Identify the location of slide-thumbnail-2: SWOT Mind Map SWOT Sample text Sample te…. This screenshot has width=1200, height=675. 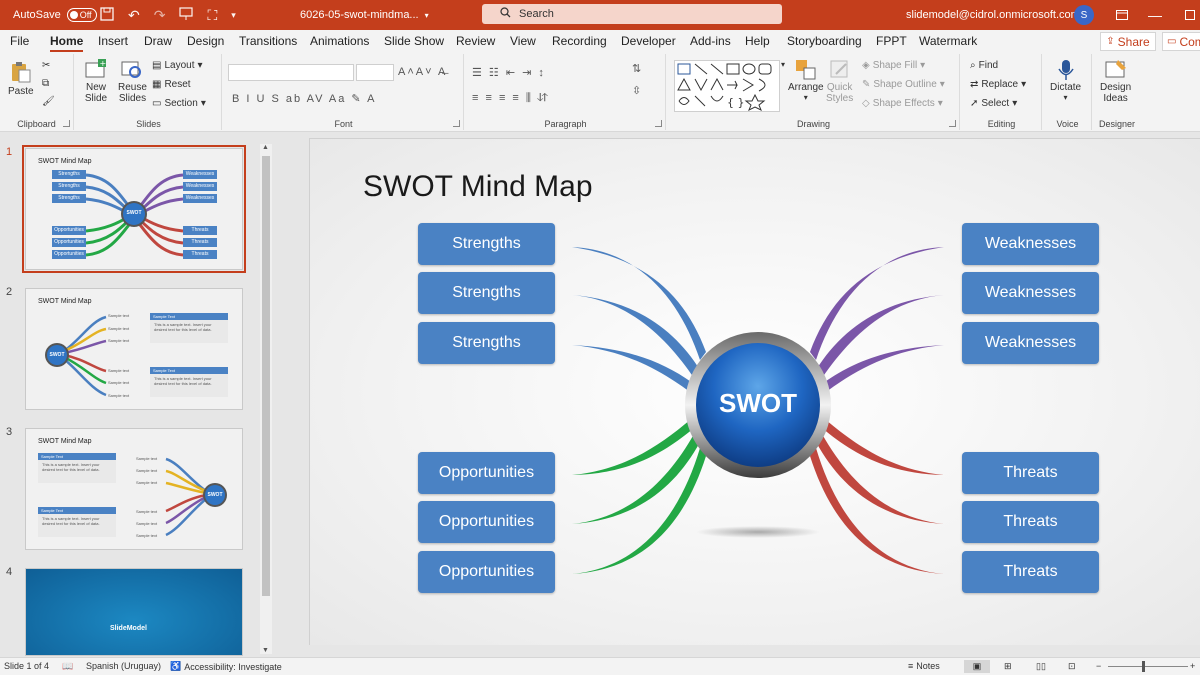
(134, 349).